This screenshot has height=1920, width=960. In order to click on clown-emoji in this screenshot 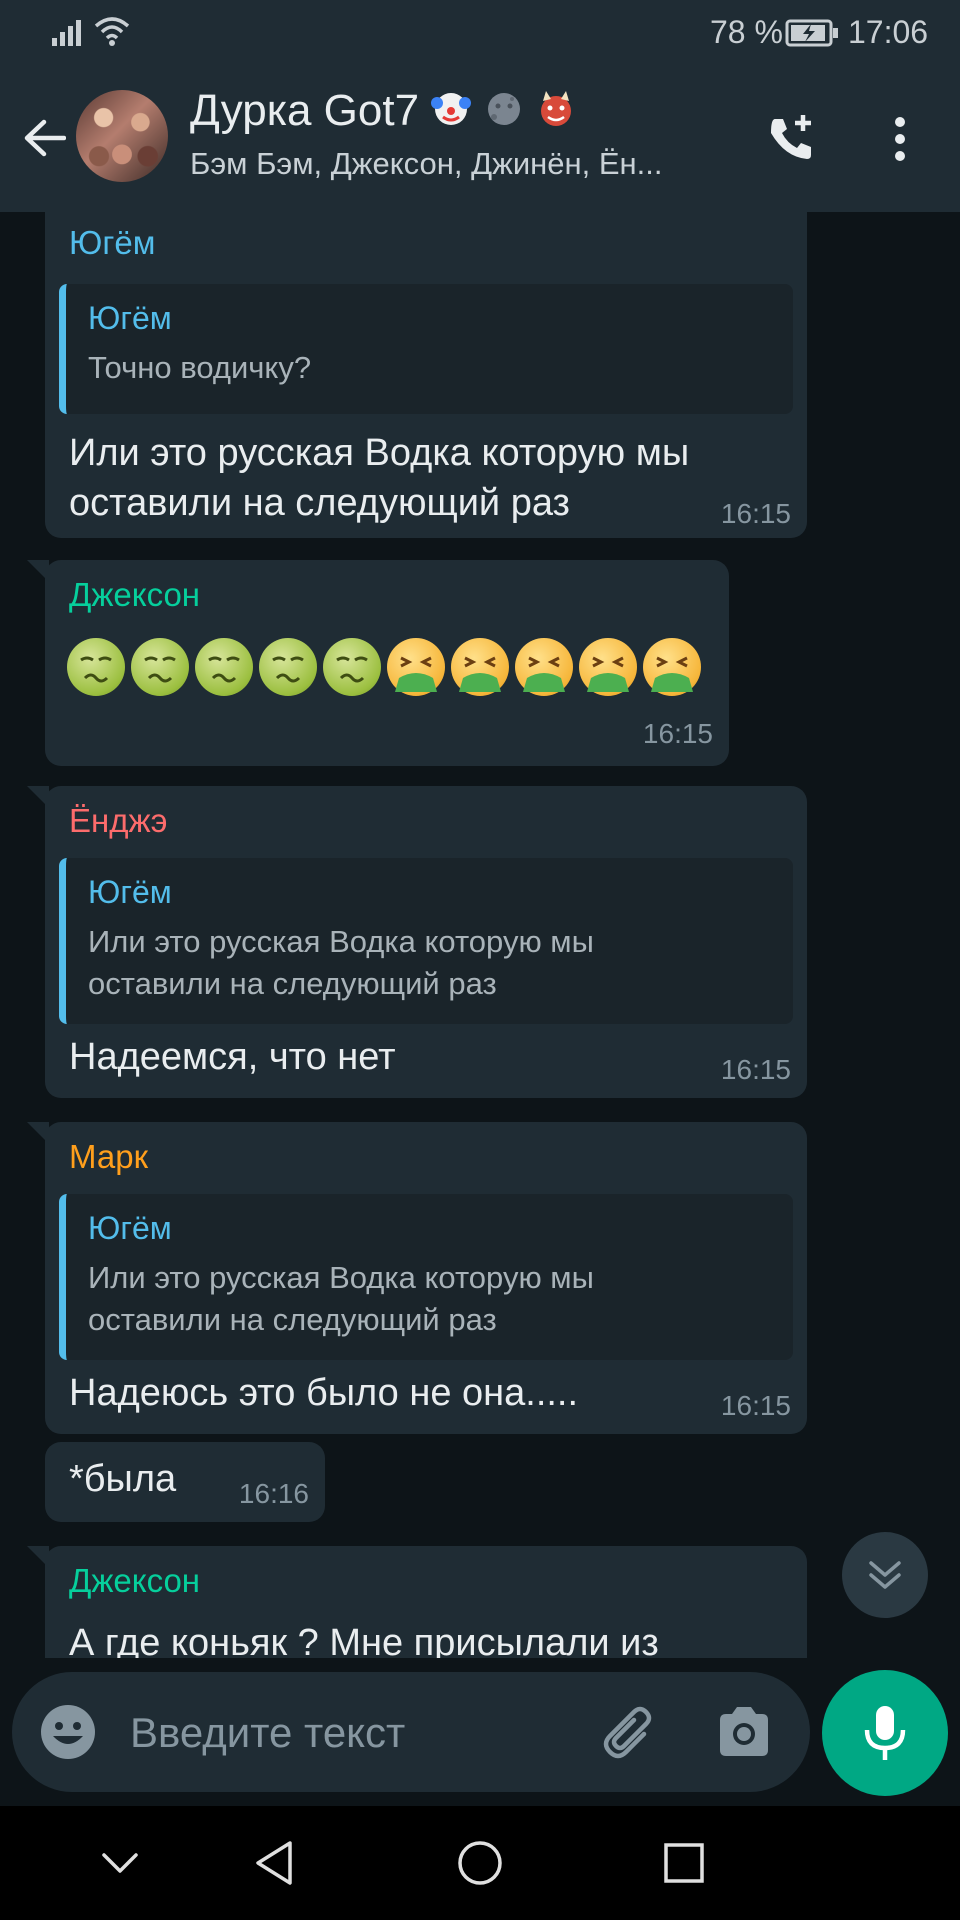, I will do `click(451, 109)`.